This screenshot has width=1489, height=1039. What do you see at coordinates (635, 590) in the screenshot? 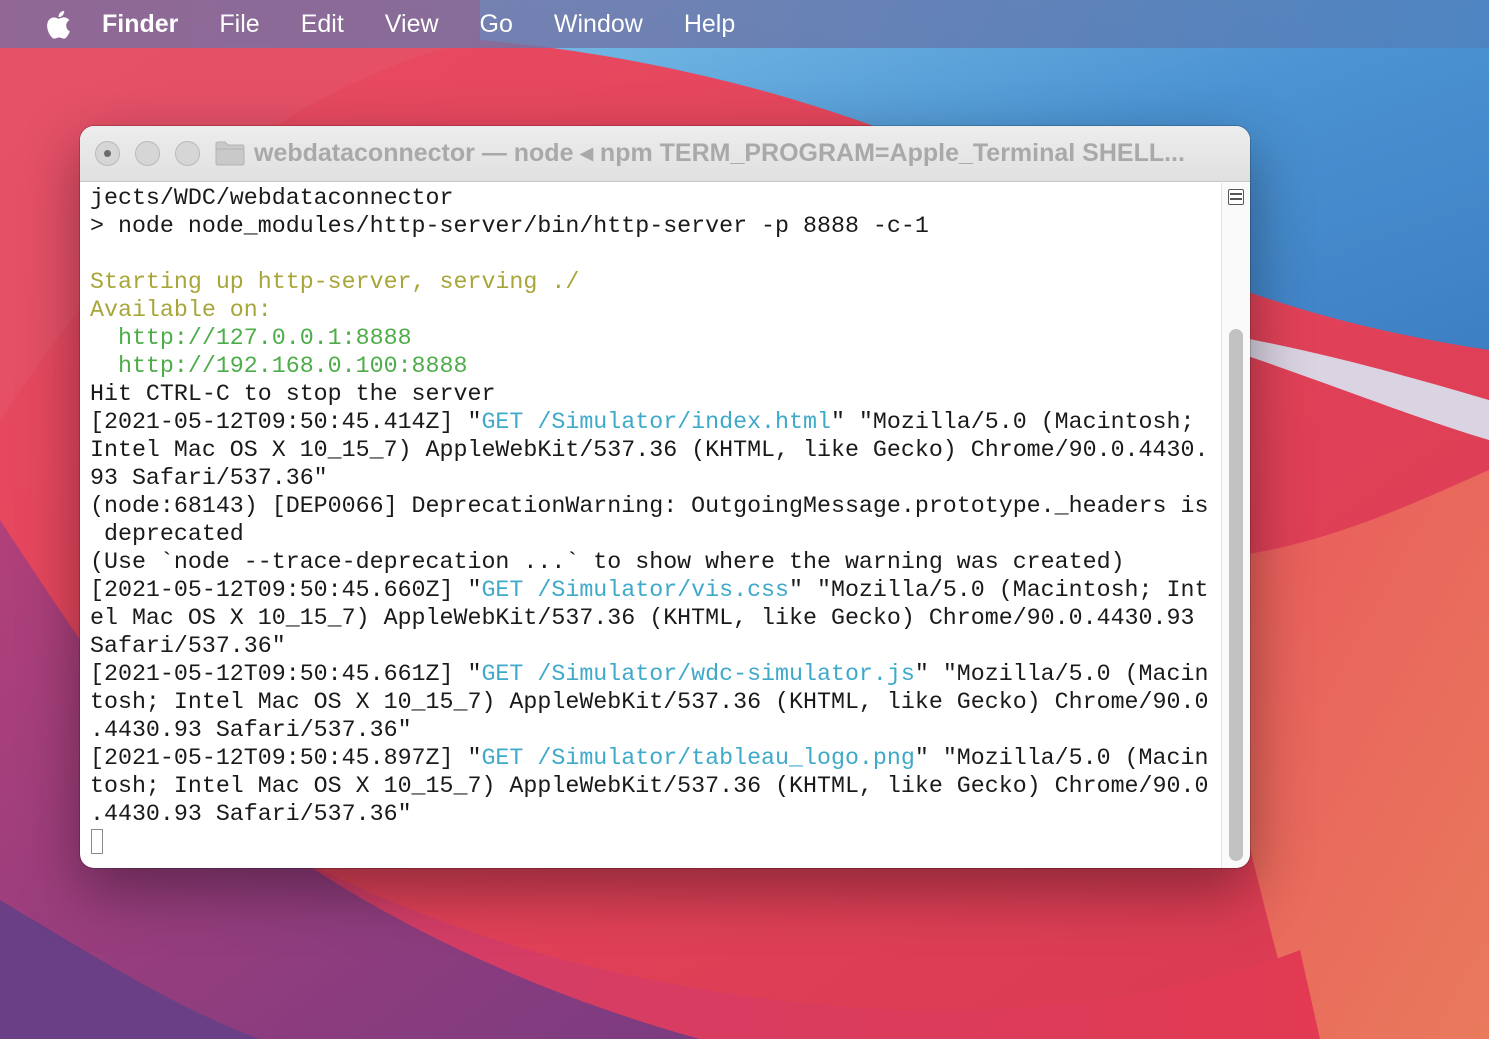
I see `terminal-text: GET /Simulator/vis.css` at bounding box center [635, 590].